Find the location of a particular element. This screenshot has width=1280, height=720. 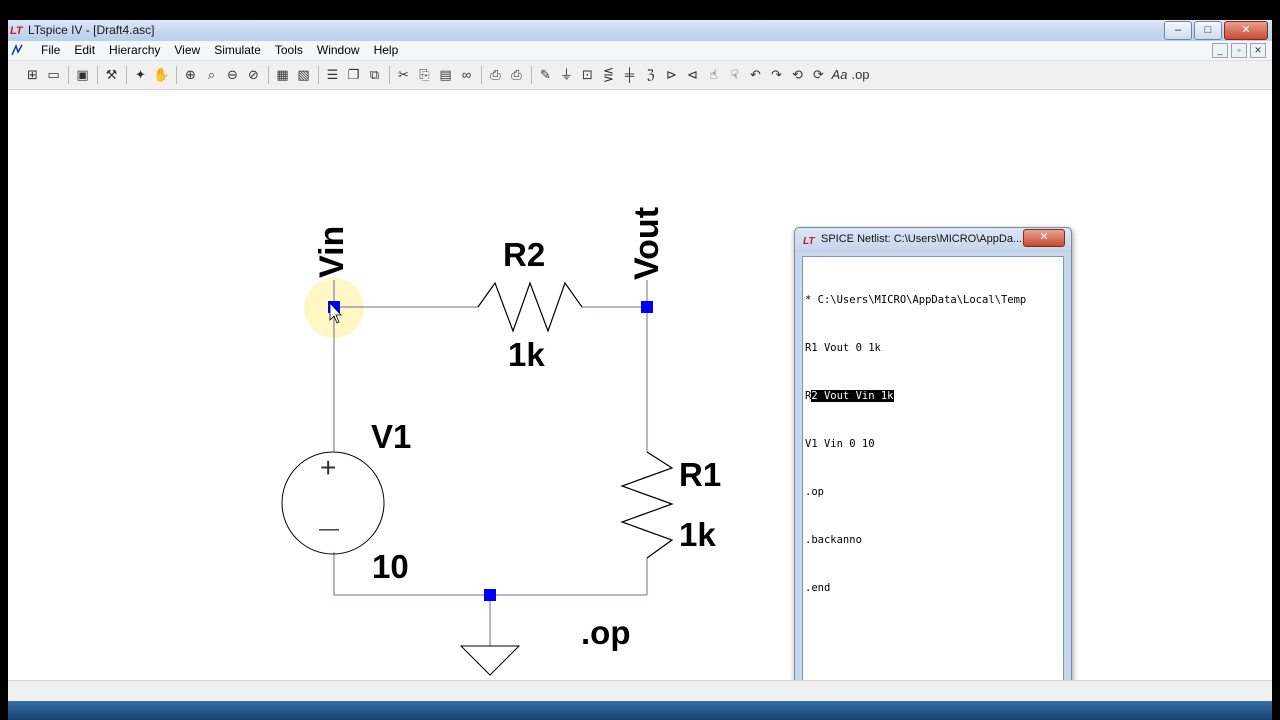

menu-help: Help is located at coordinates (386, 50).